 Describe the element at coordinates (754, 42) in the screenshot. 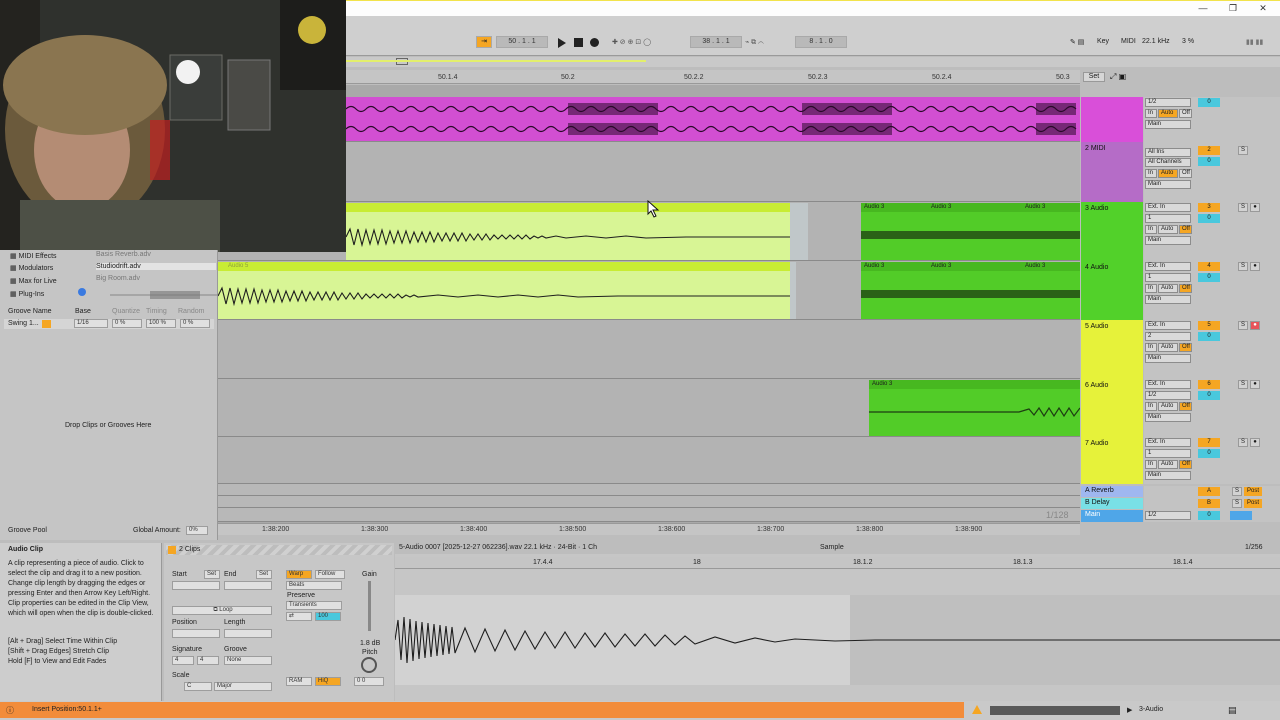

I see `punch-icons: ⌁ ⧉ ⌒` at that location.